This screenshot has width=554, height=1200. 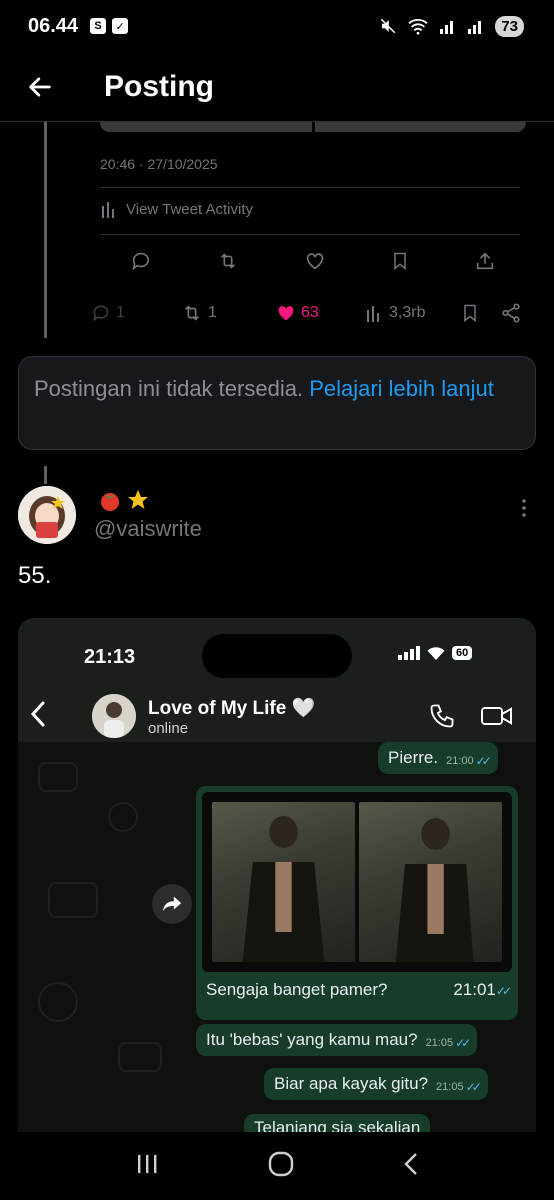 I want to click on ios-status-bar: 21:13 60, so click(x=277, y=653).